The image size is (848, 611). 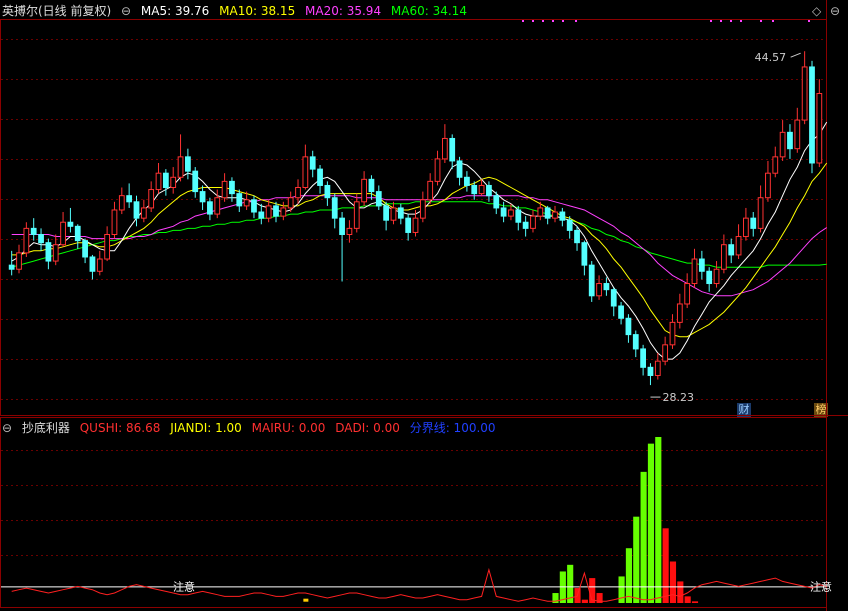 What do you see at coordinates (771, 57) in the screenshot?
I see `high-price-label: 44.57` at bounding box center [771, 57].